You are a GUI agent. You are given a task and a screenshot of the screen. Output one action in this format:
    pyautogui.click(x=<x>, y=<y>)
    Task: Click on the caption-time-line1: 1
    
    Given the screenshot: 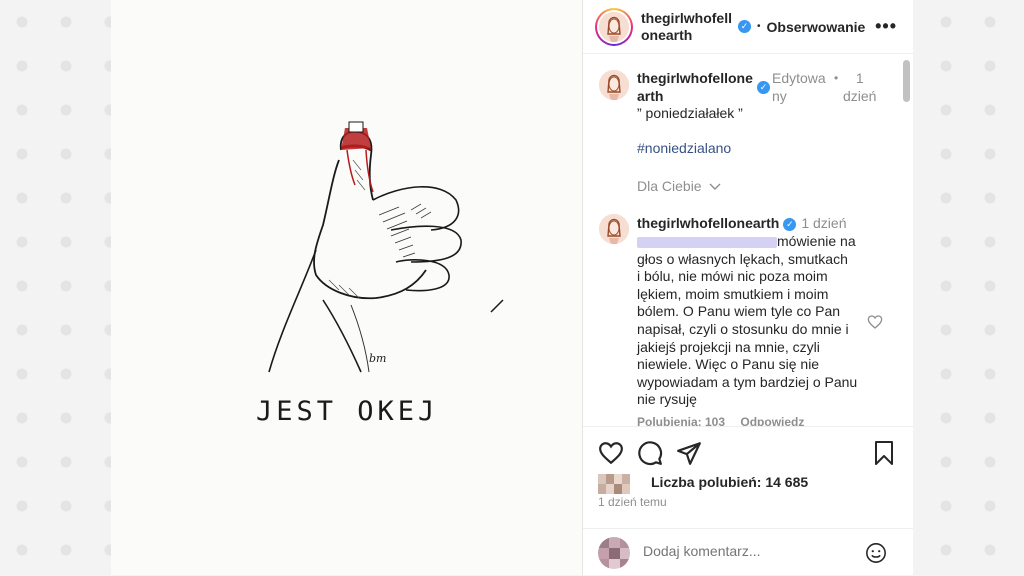 What is the action you would take?
    pyautogui.click(x=859, y=79)
    